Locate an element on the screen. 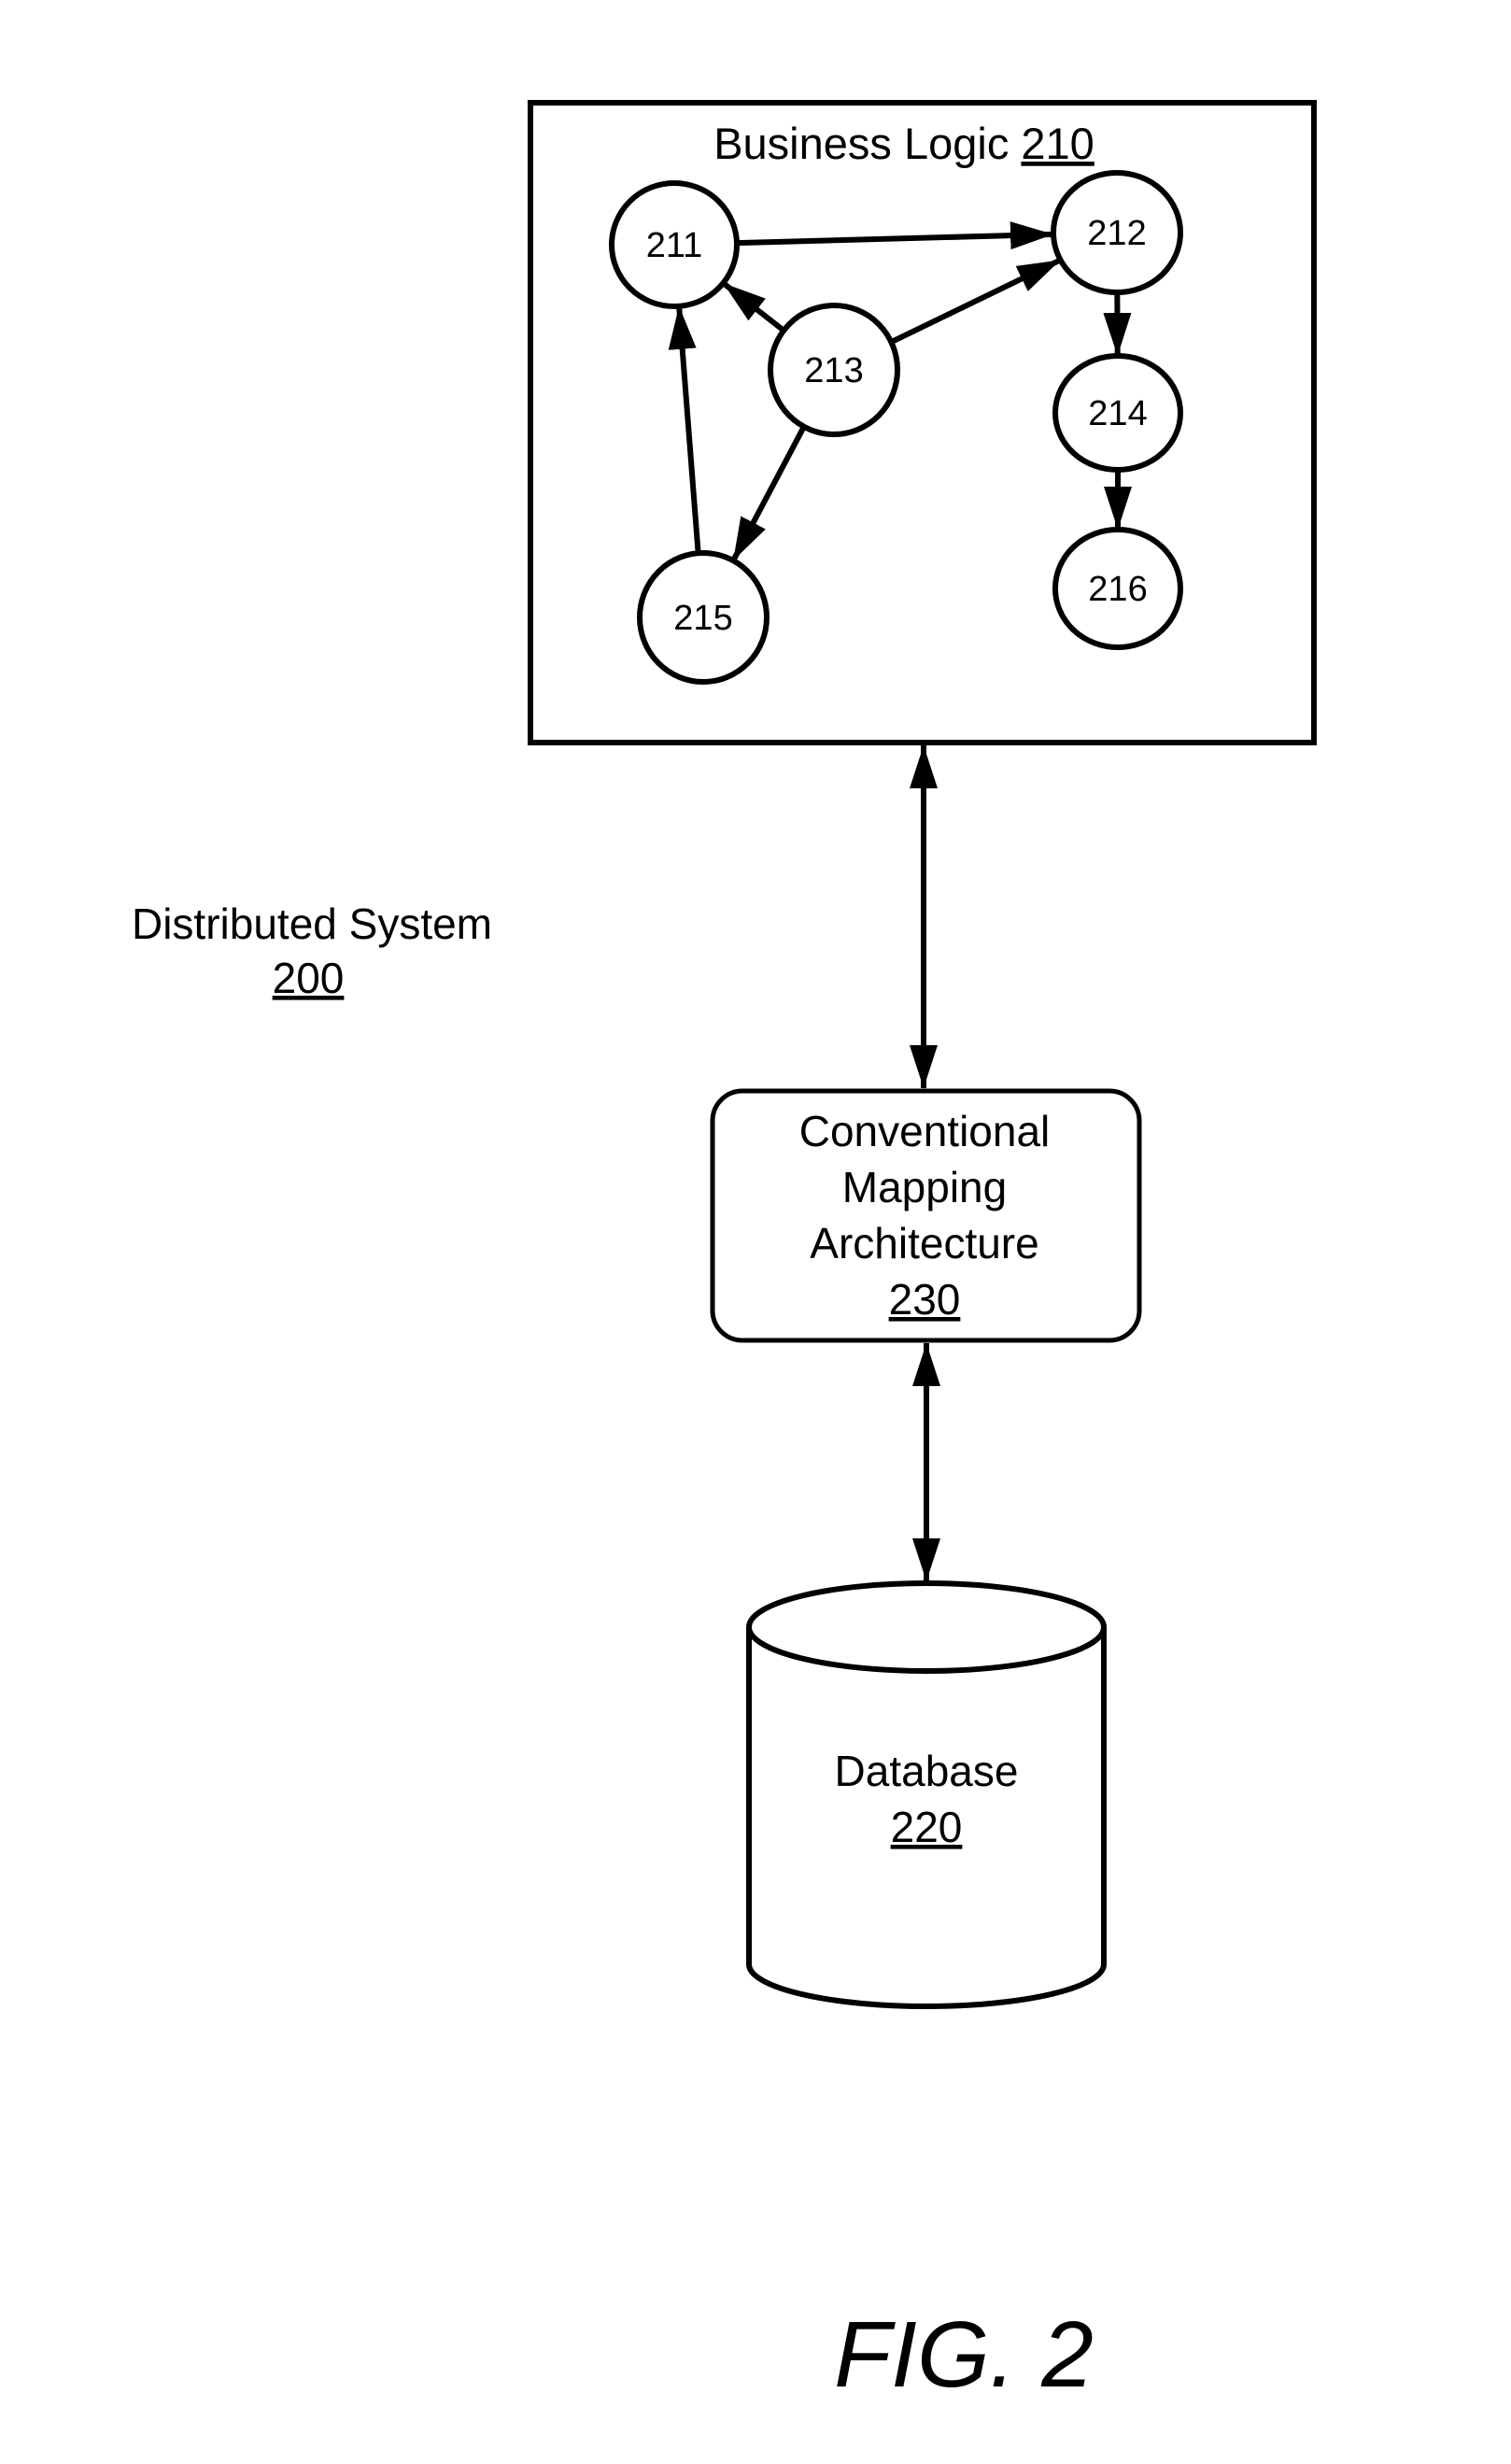 This screenshot has height=2464, width=1511. node-216: 216 is located at coordinates (1118, 589).